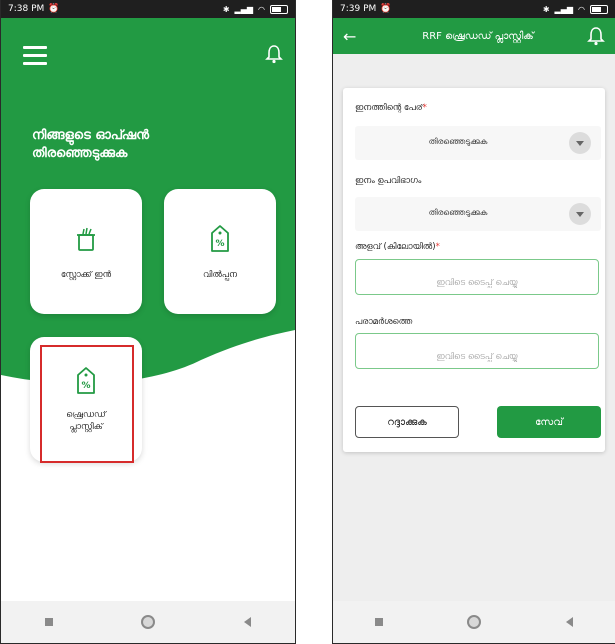 This screenshot has height=644, width=615. What do you see at coordinates (477, 351) in the screenshot?
I see `remarks-field` at bounding box center [477, 351].